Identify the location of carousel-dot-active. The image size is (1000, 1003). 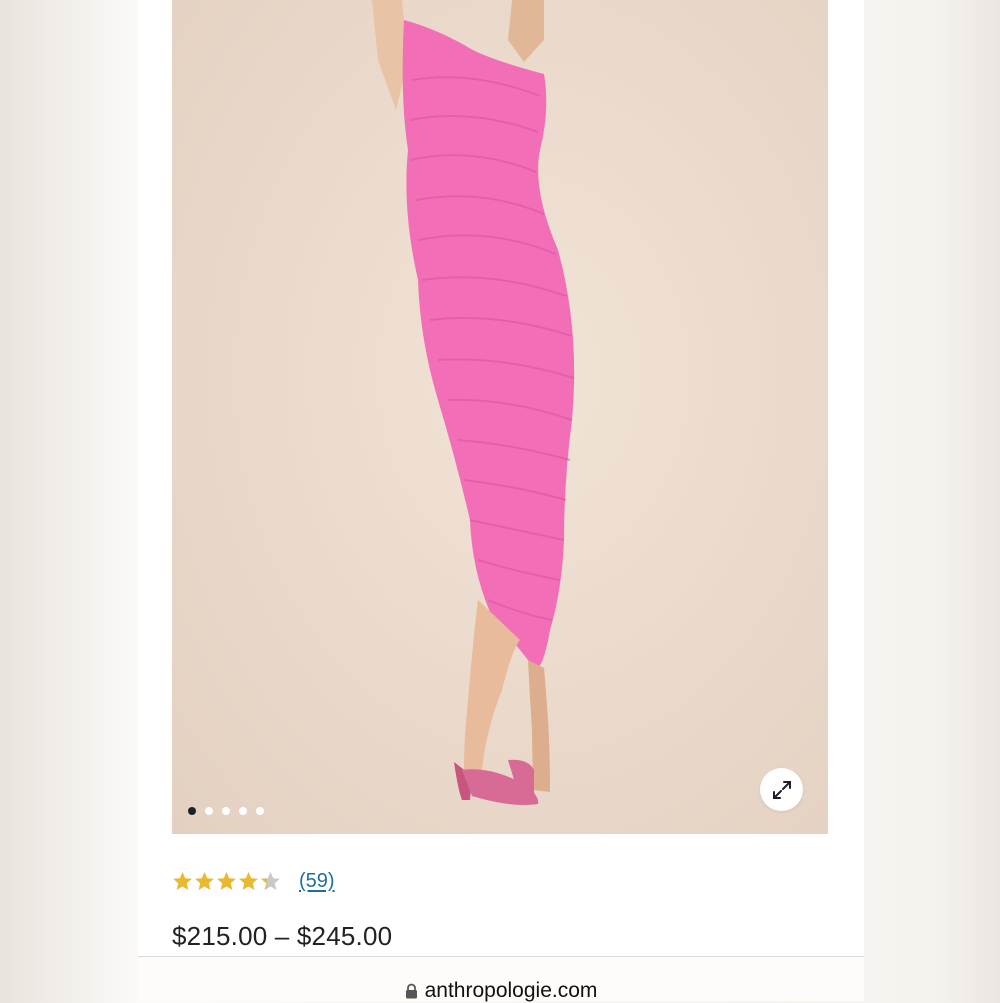
(192, 811).